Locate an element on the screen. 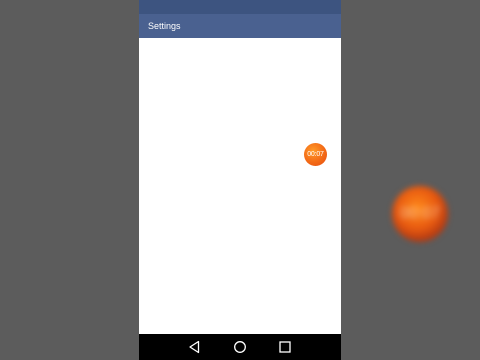 This screenshot has width=480, height=360. floating-timer-button: 00:07 is located at coordinates (315, 154).